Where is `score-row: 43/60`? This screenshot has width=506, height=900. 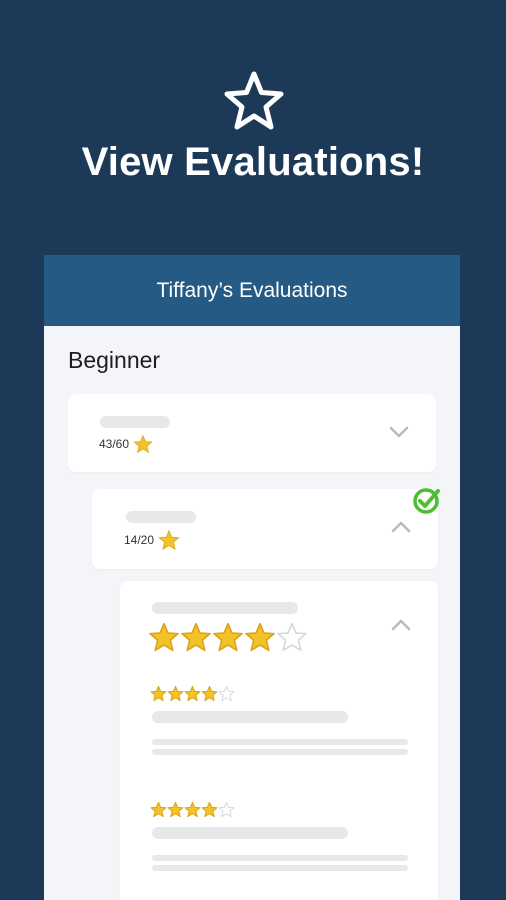
score-row: 43/60 is located at coordinates (126, 444).